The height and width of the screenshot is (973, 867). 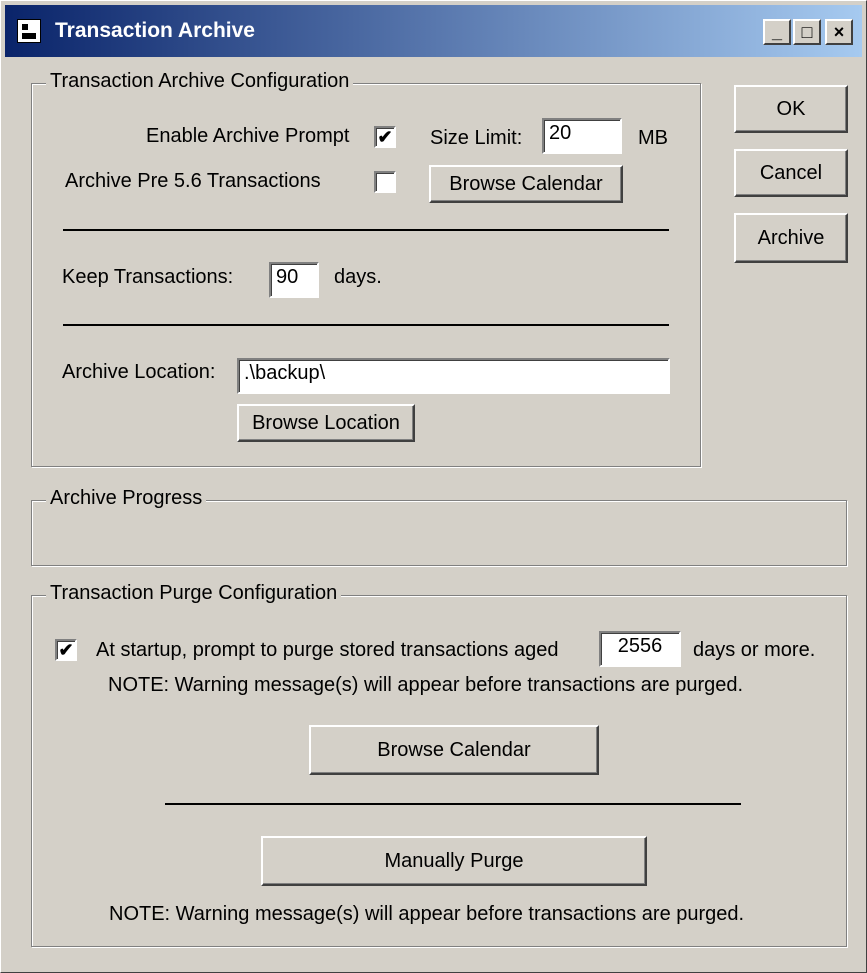 What do you see at coordinates (193, 181) in the screenshot?
I see `archive-pre56-label: Archive Pre 5.6 Transactions` at bounding box center [193, 181].